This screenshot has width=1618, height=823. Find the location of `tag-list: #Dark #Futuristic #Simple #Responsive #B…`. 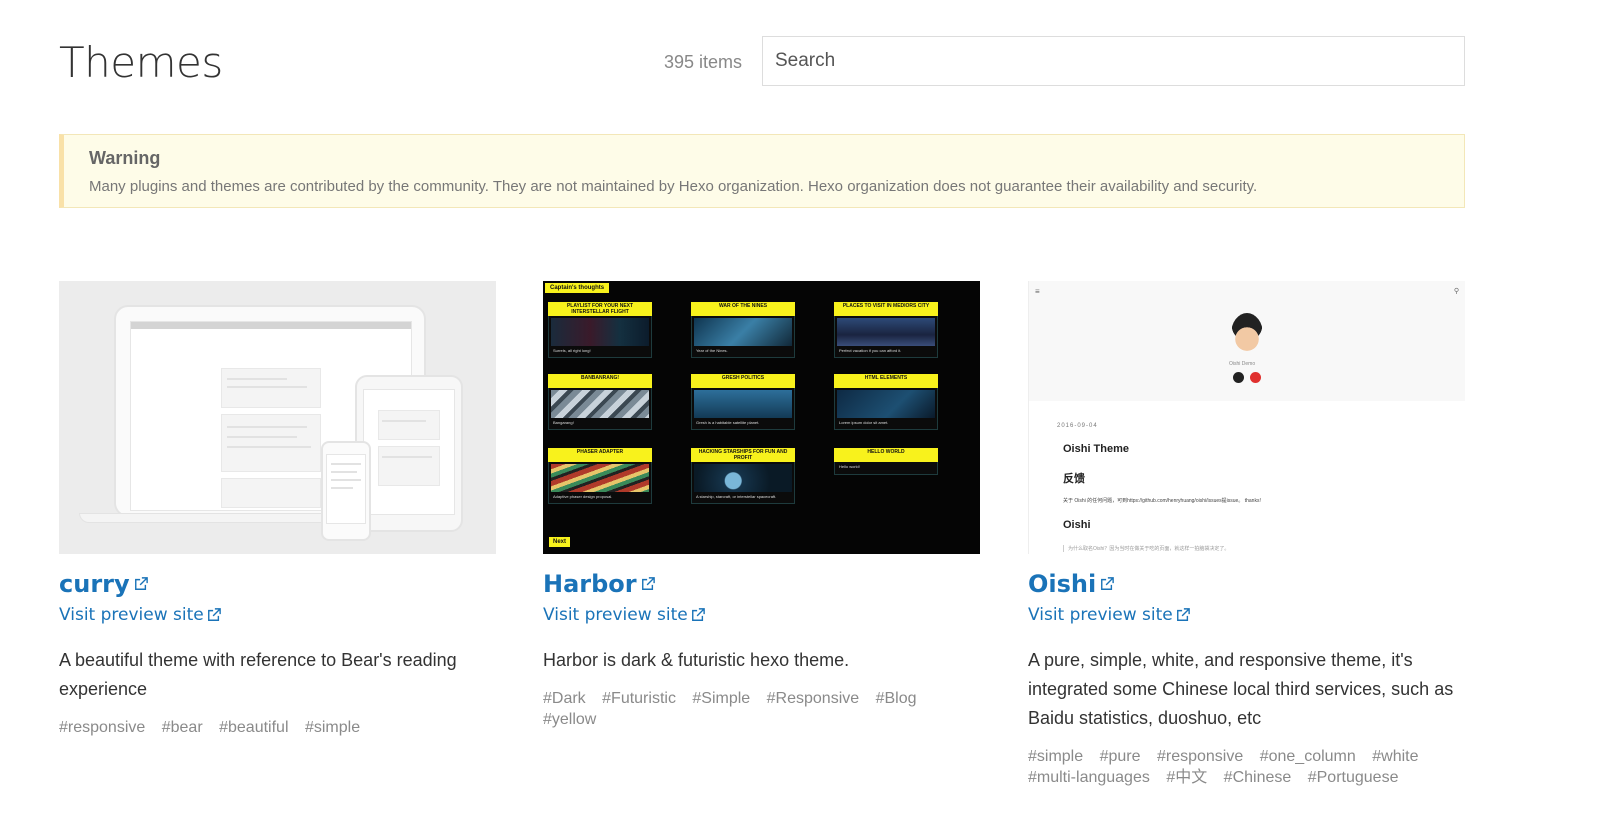

tag-list: #Dark #Futuristic #Simple #Responsive #B… is located at coordinates (761, 709).